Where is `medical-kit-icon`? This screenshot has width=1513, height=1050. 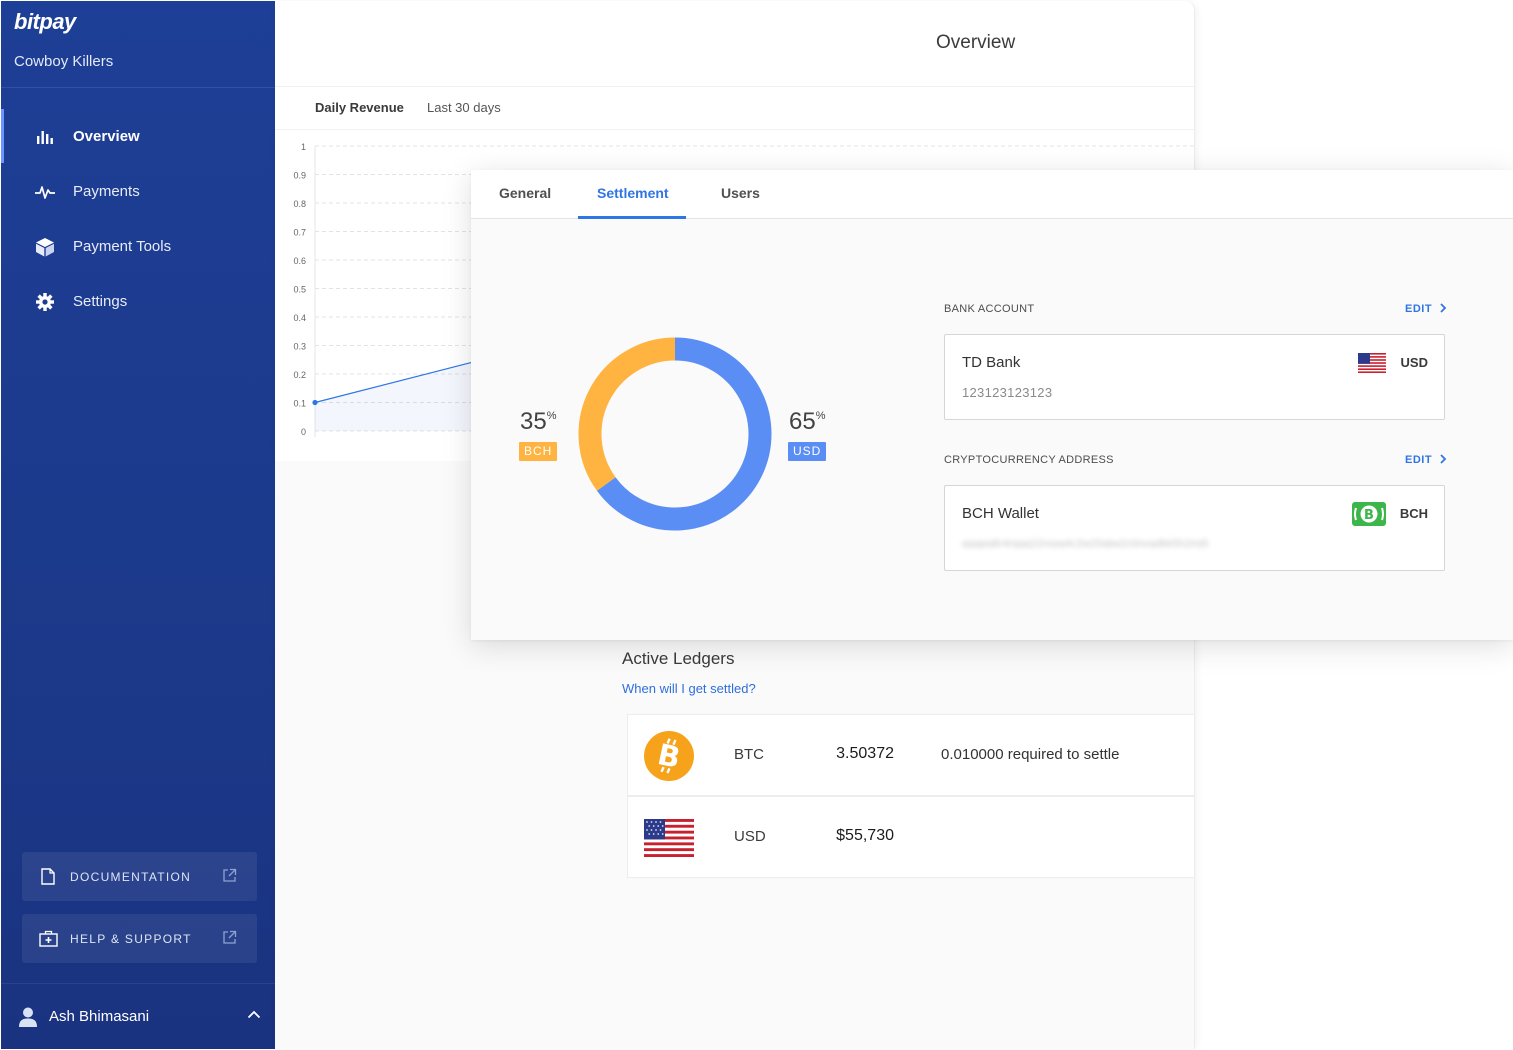 medical-kit-icon is located at coordinates (48, 939).